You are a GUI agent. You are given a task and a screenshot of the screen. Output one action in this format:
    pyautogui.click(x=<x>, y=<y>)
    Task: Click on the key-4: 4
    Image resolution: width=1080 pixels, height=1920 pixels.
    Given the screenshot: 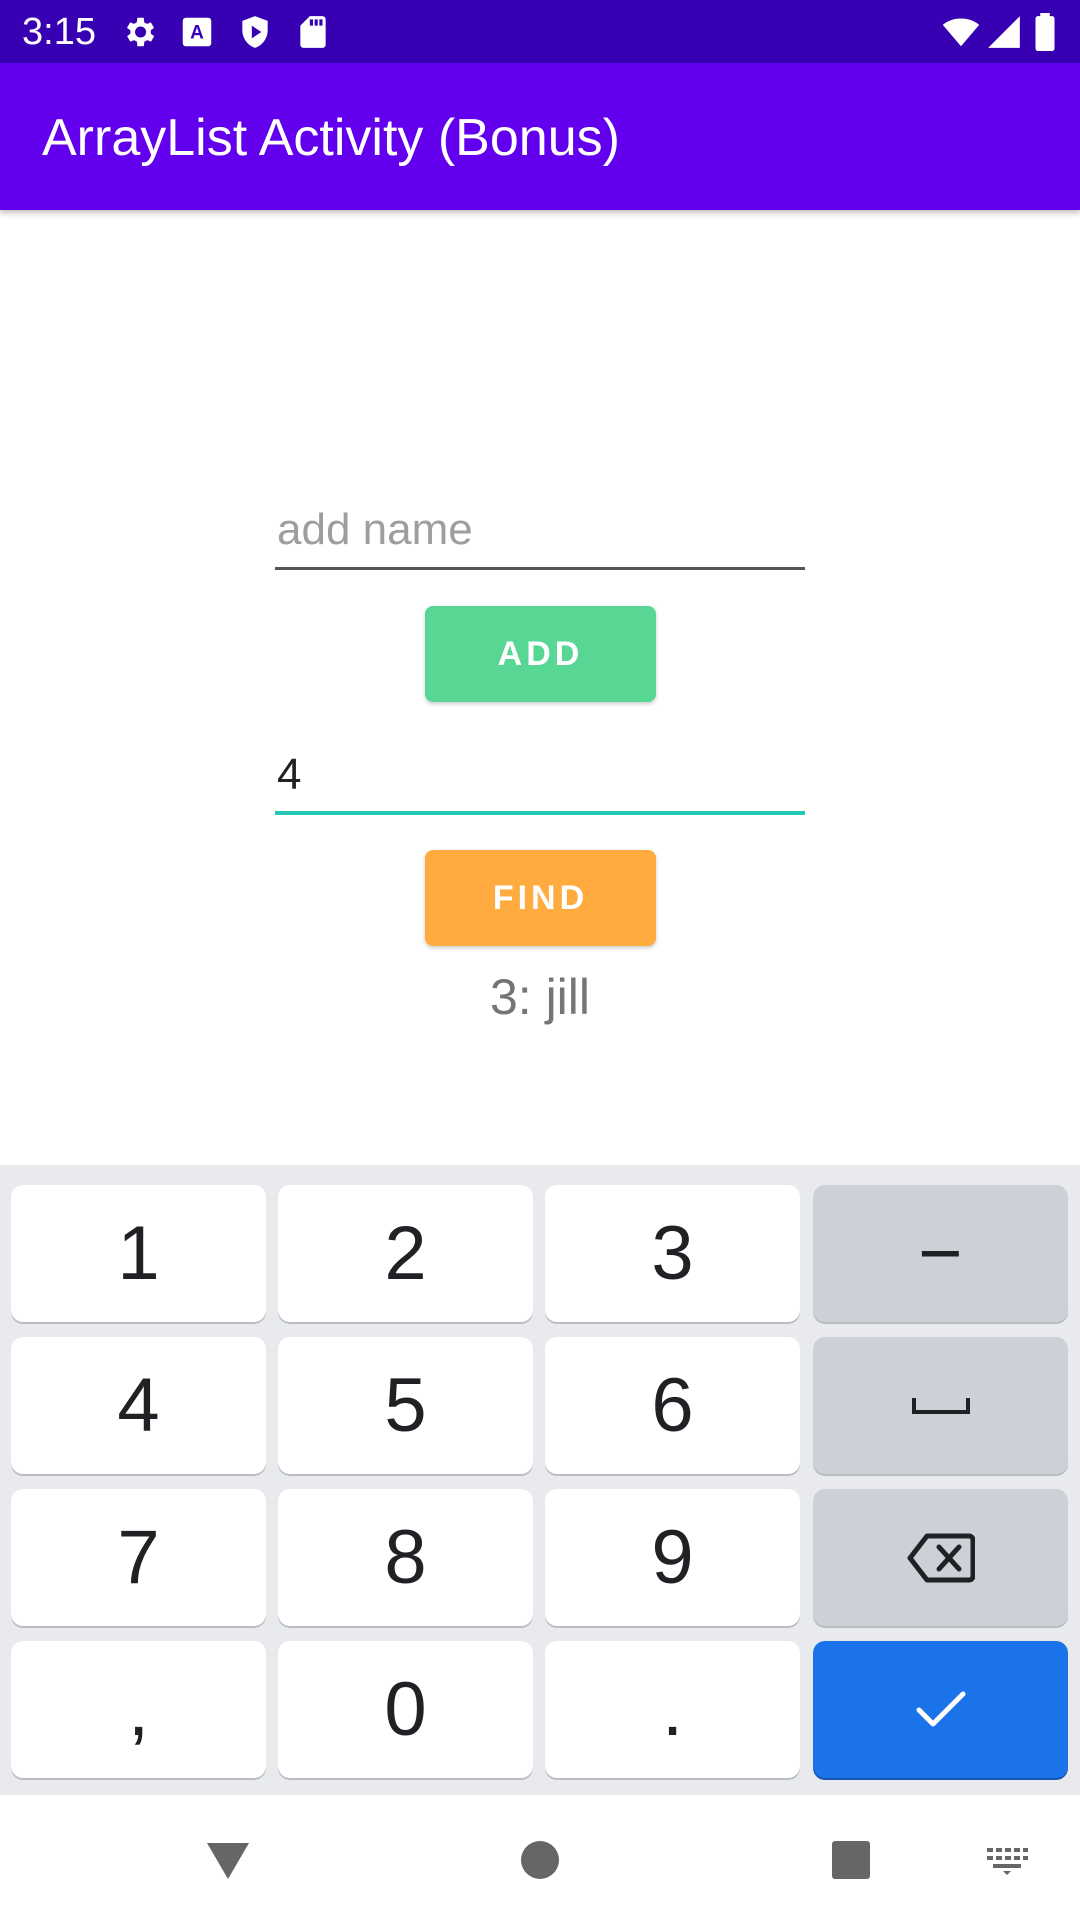 What is the action you would take?
    pyautogui.click(x=138, y=1405)
    